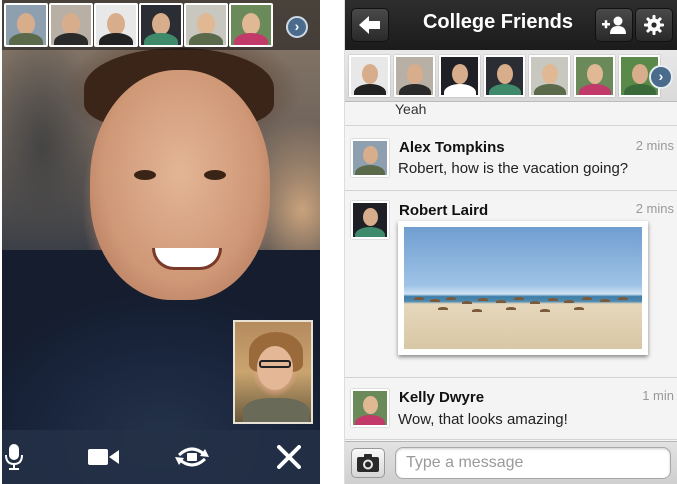 Image resolution: width=677 pixels, height=484 pixels. I want to click on message-text: Wow, that looks amazing!, so click(483, 419).